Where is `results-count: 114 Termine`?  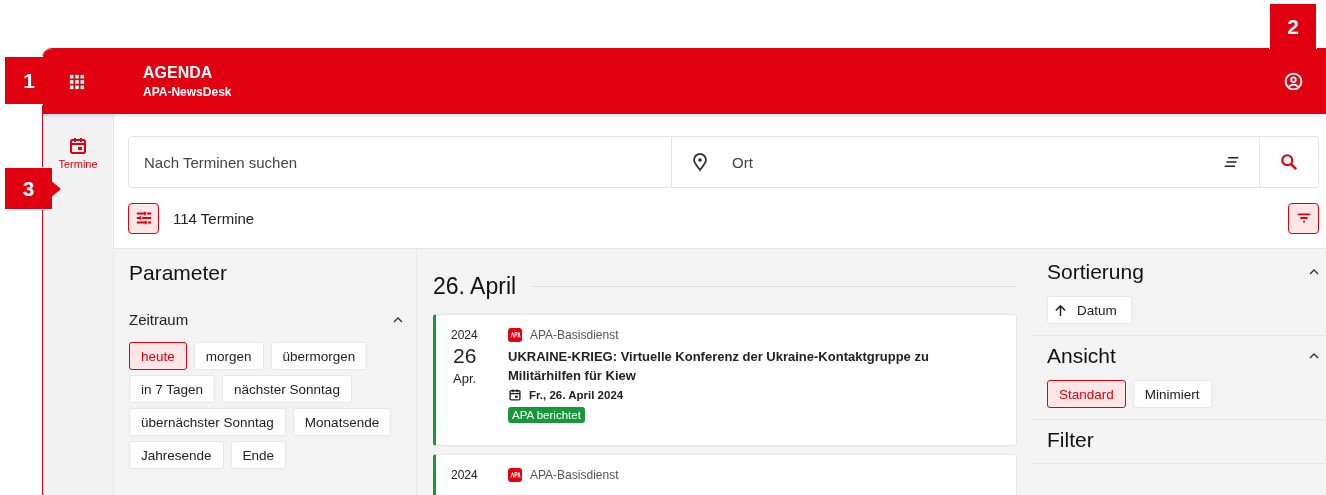
results-count: 114 Termine is located at coordinates (214, 218).